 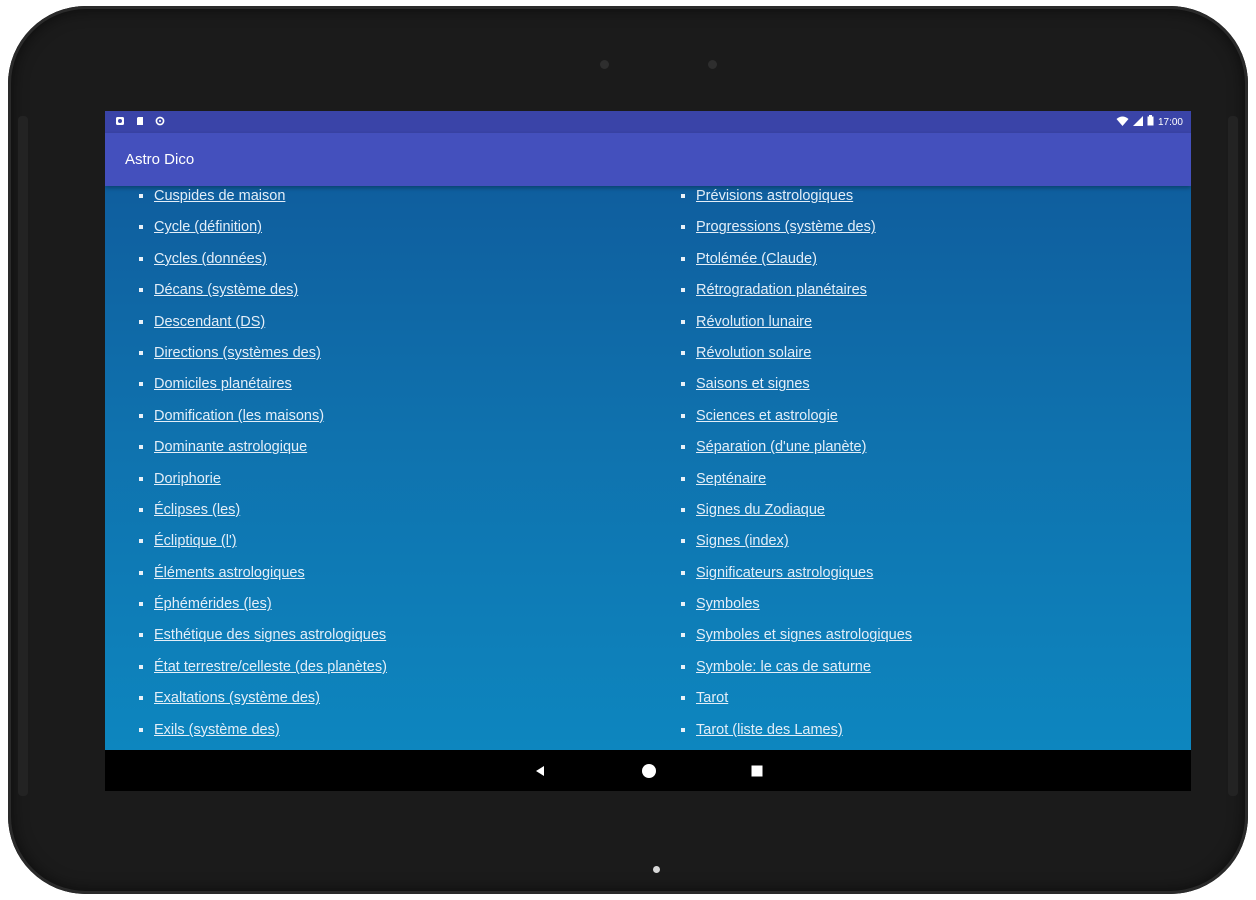 What do you see at coordinates (210, 259) in the screenshot?
I see `index-link: Cycles (données)` at bounding box center [210, 259].